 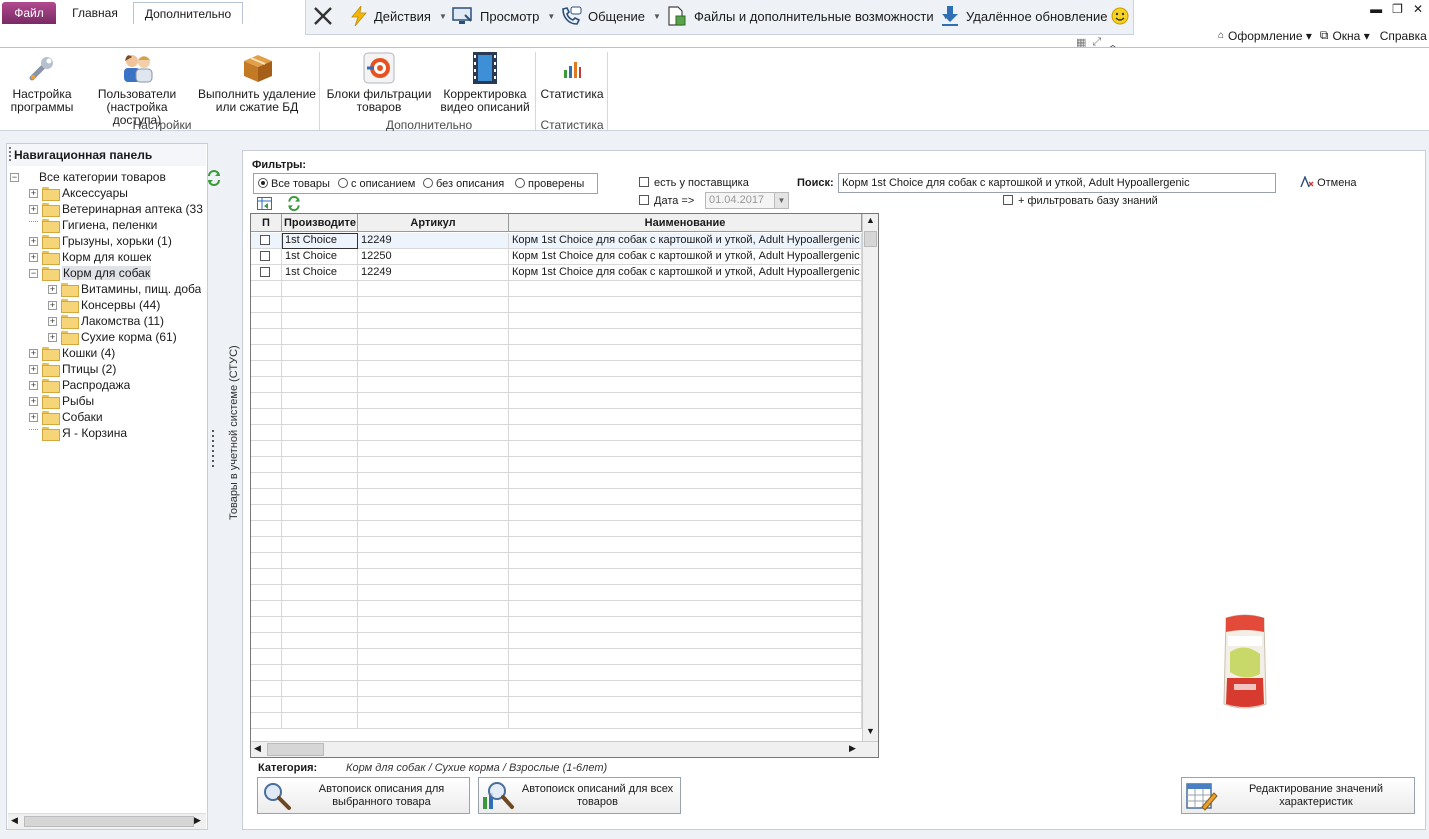 I want to click on tree-item: + Лакомства (11), so click(x=106, y=321).